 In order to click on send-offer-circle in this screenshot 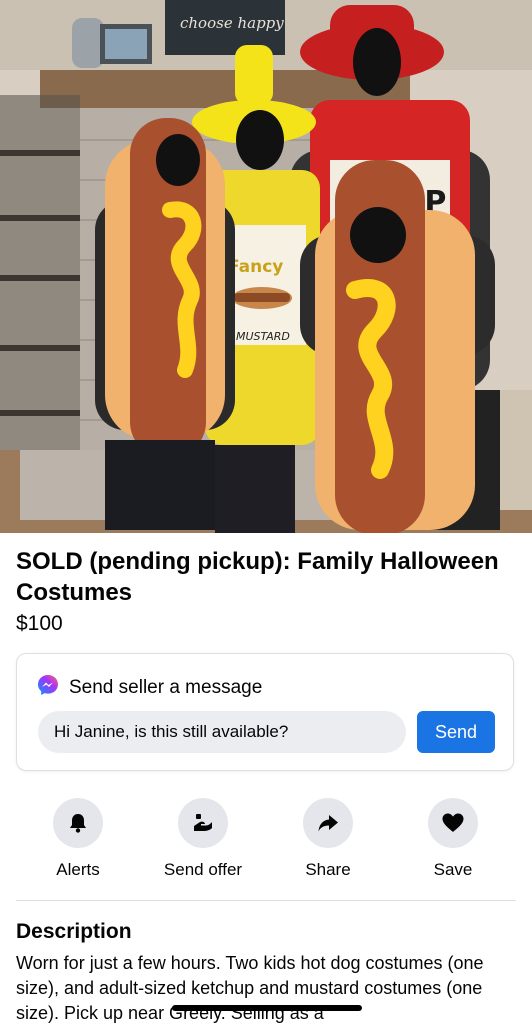, I will do `click(203, 823)`.